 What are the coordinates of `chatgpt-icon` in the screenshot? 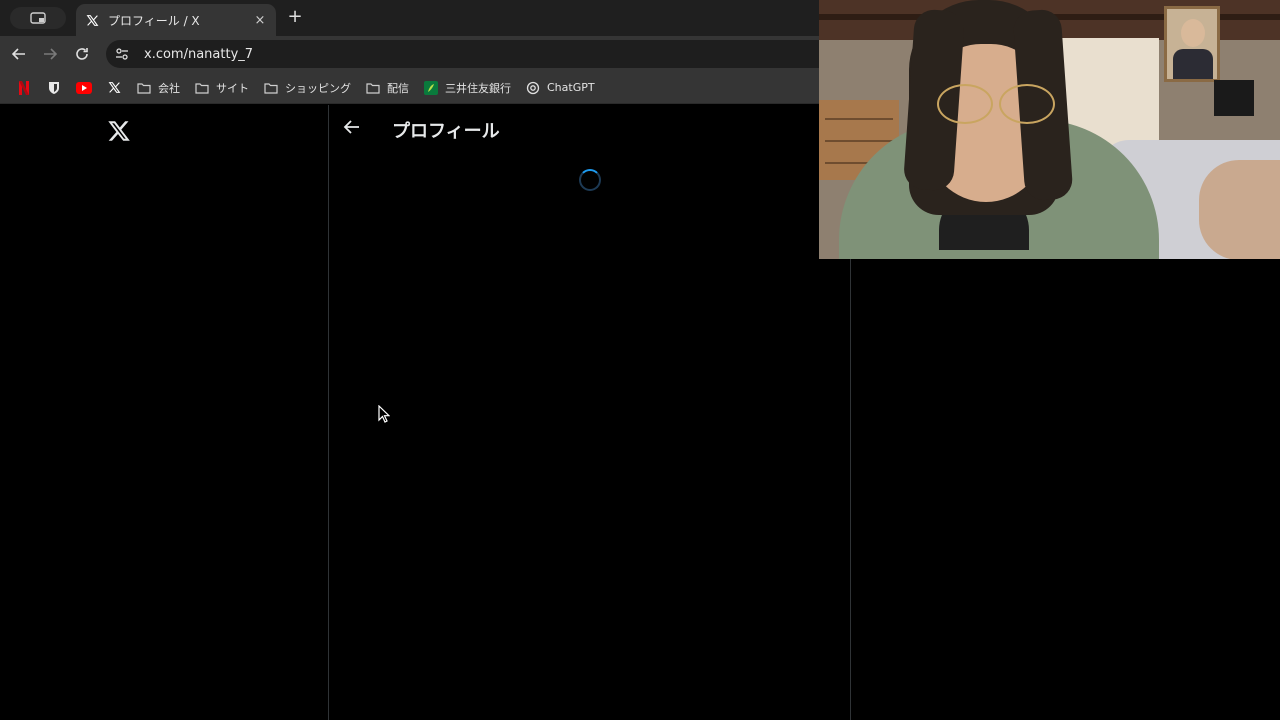 It's located at (533, 88).